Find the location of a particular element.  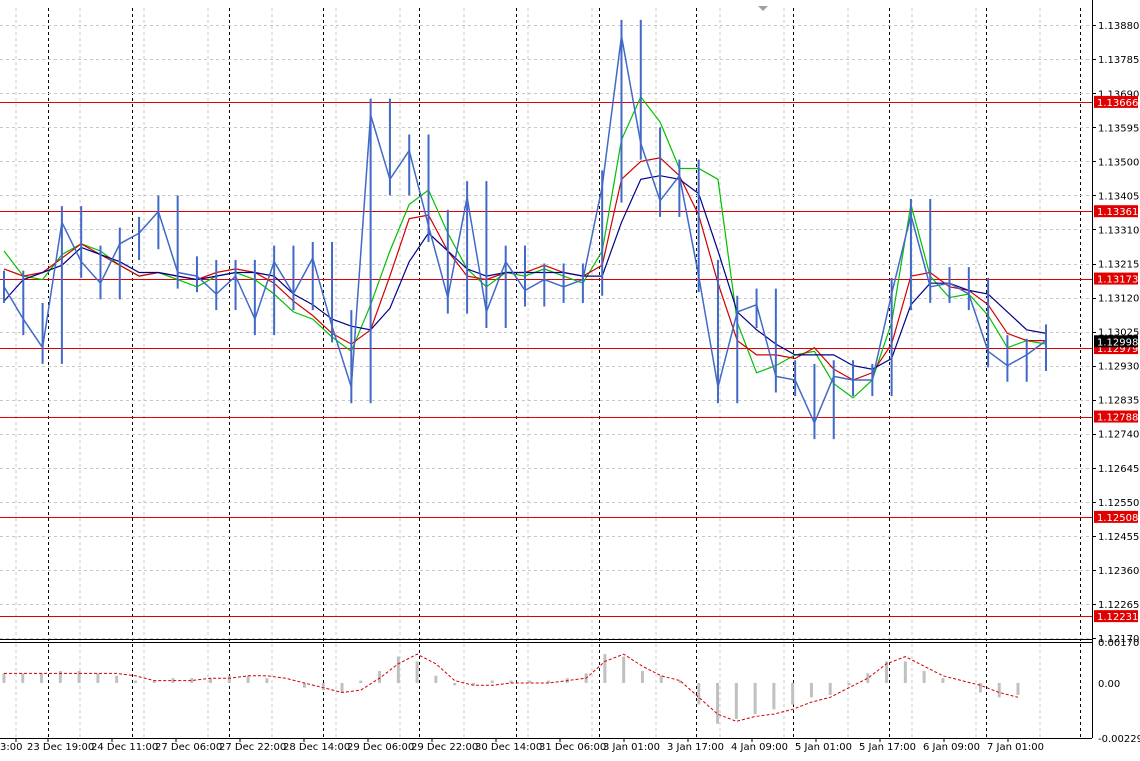

x-tick-label: 27 Dec 22:00 is located at coordinates (252, 747).